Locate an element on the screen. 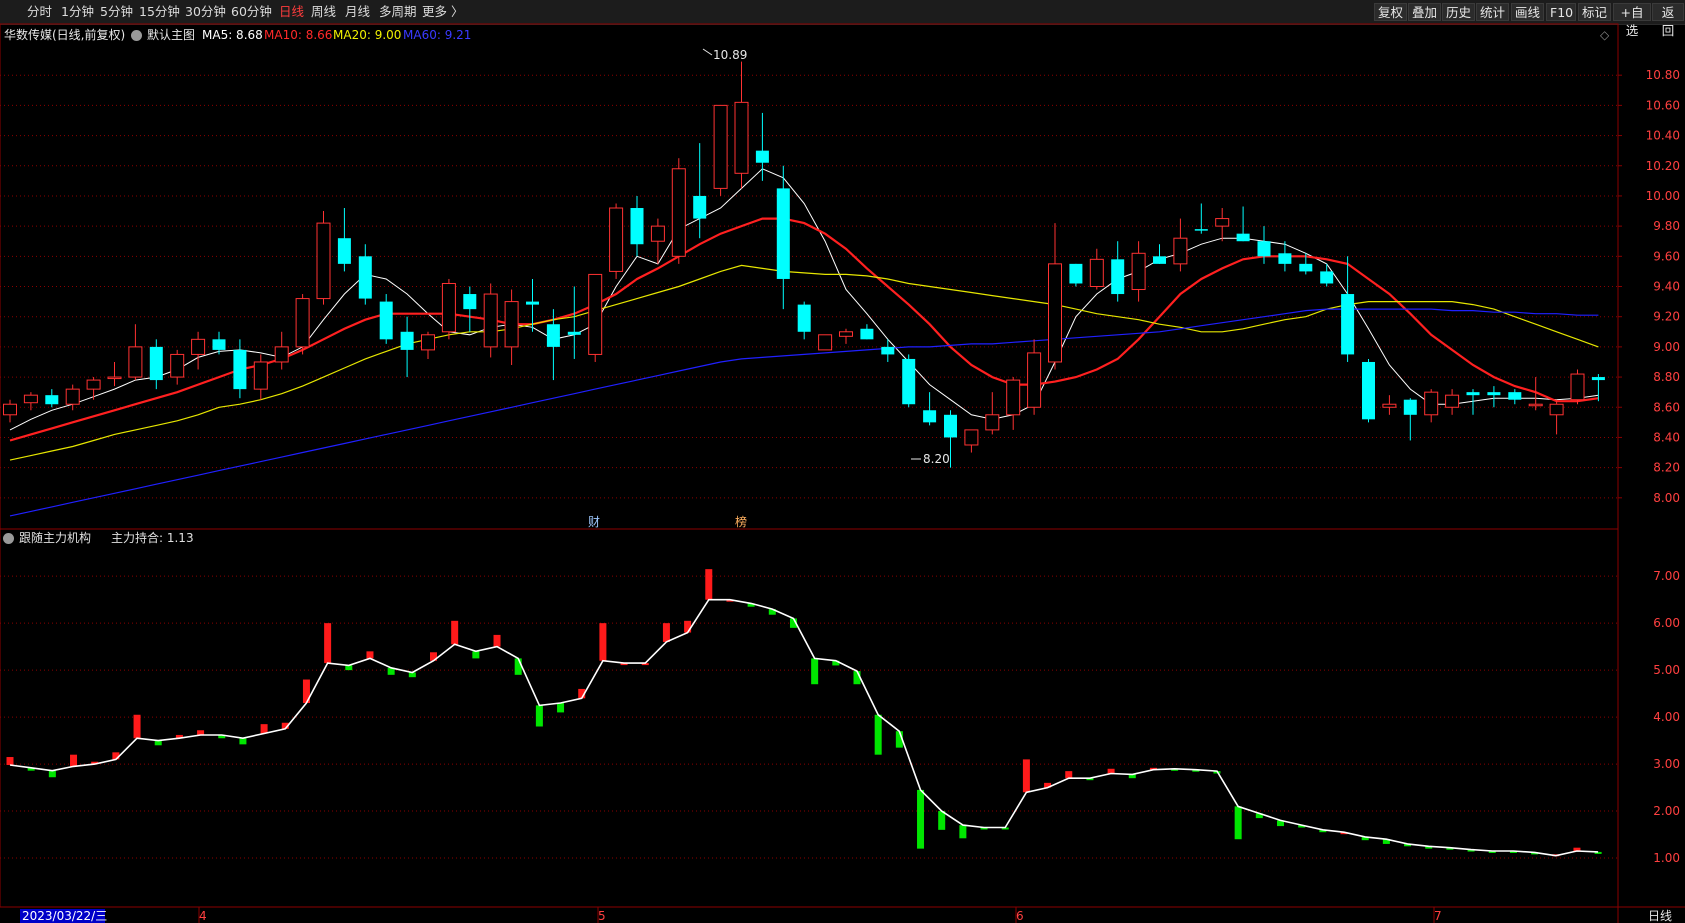 This screenshot has width=1685, height=923. finance-event-marker: 财 is located at coordinates (594, 522).